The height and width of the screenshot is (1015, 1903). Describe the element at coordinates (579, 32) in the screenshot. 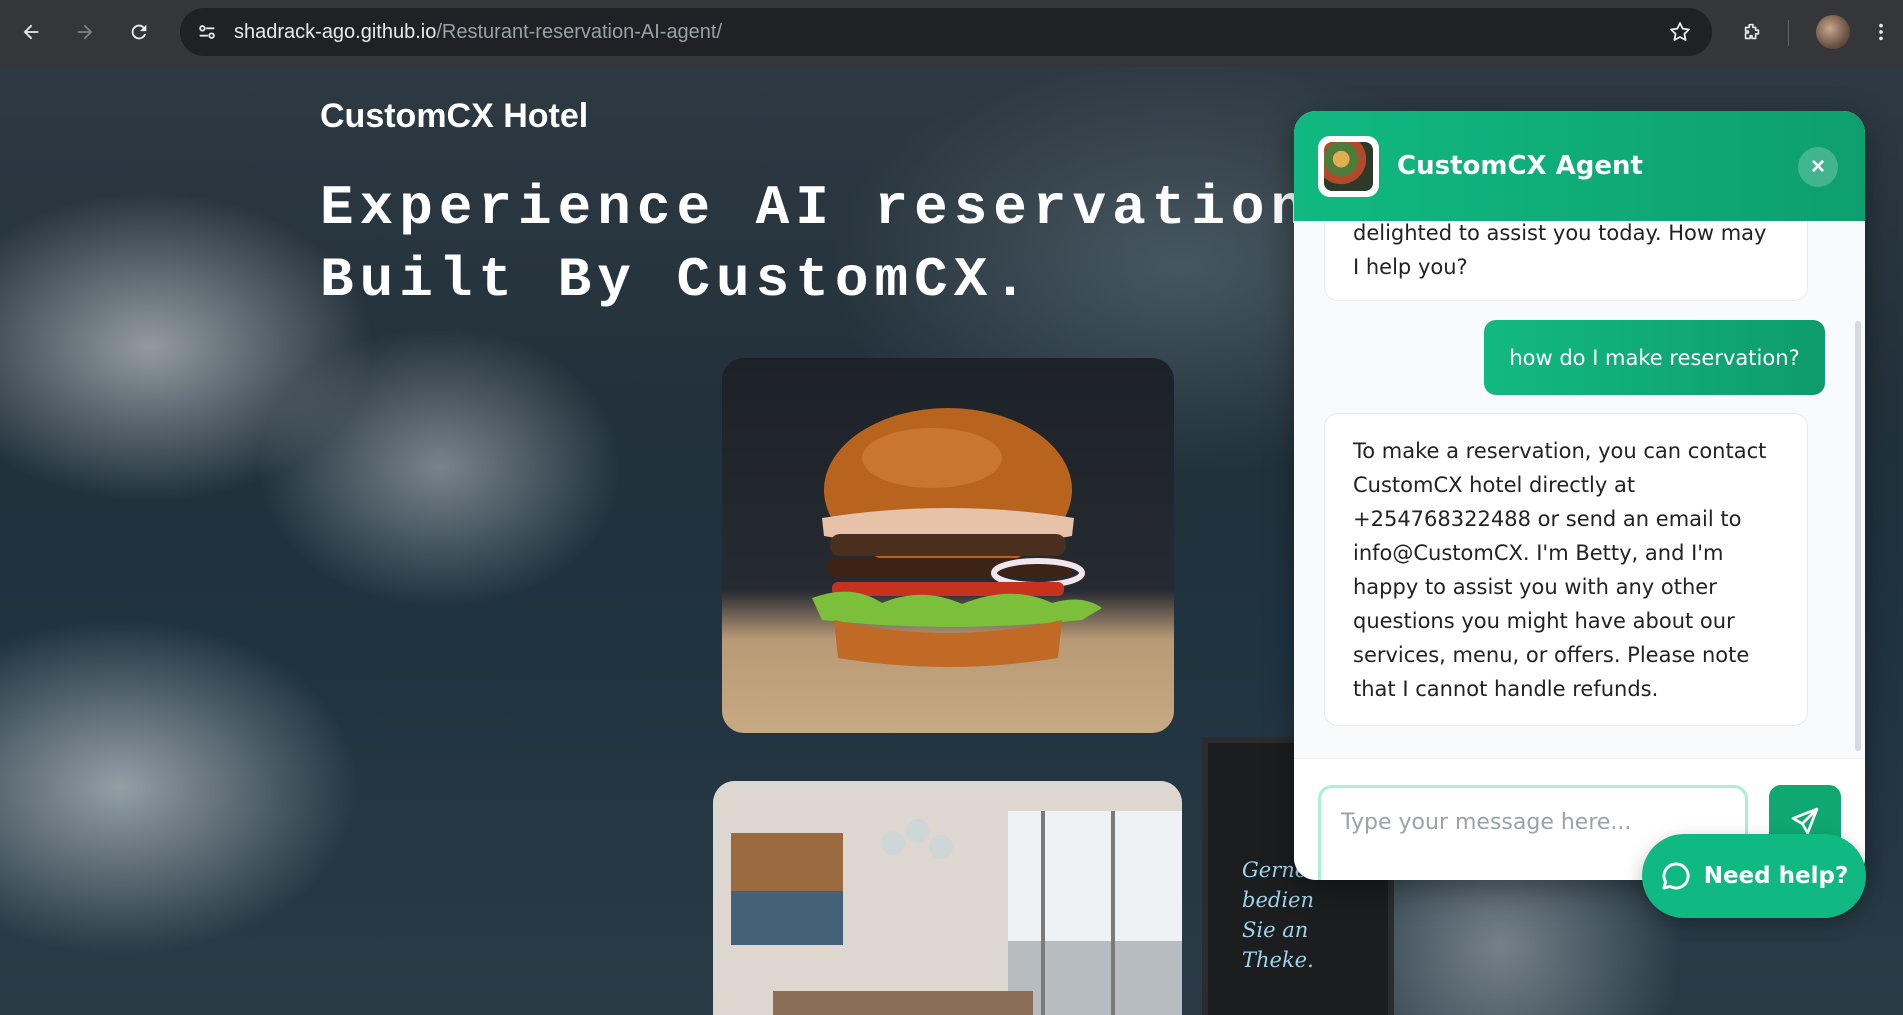

I see `url-path: /Resturant-reservation-AI-agent/` at that location.